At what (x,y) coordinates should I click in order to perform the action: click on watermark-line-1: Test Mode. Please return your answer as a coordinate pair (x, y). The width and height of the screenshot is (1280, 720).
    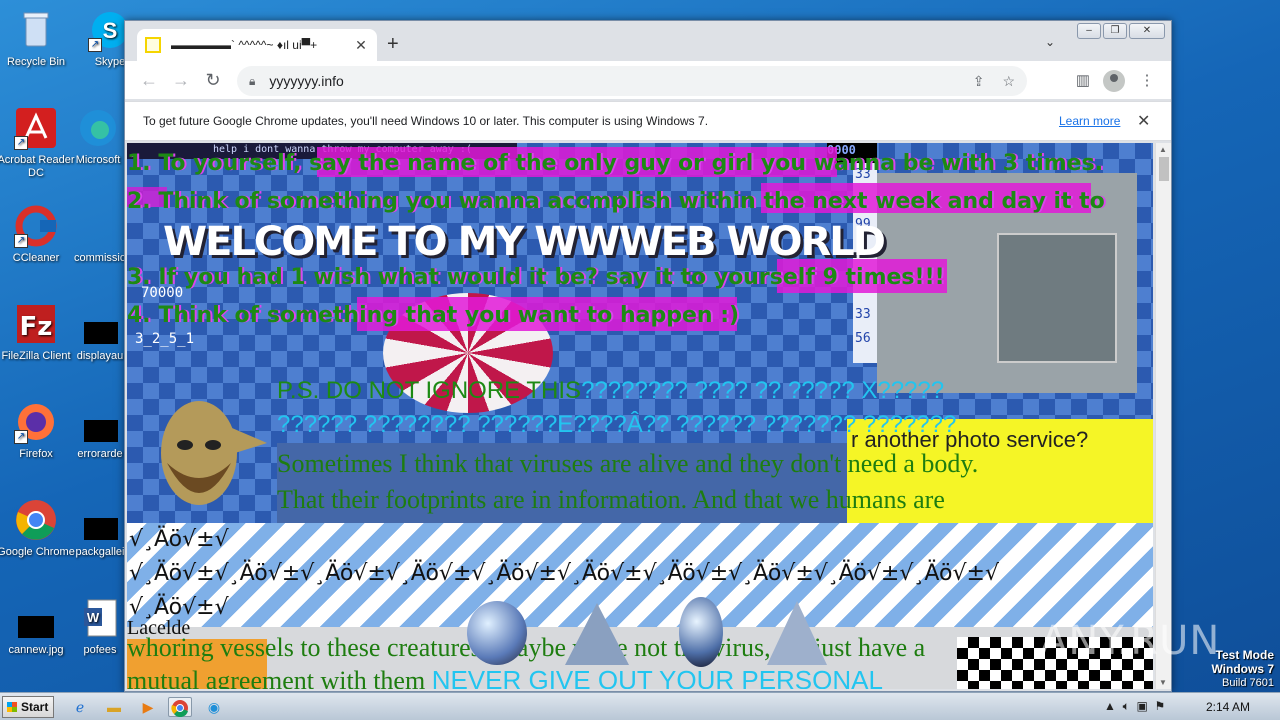
    Looking at the image, I should click on (1244, 655).